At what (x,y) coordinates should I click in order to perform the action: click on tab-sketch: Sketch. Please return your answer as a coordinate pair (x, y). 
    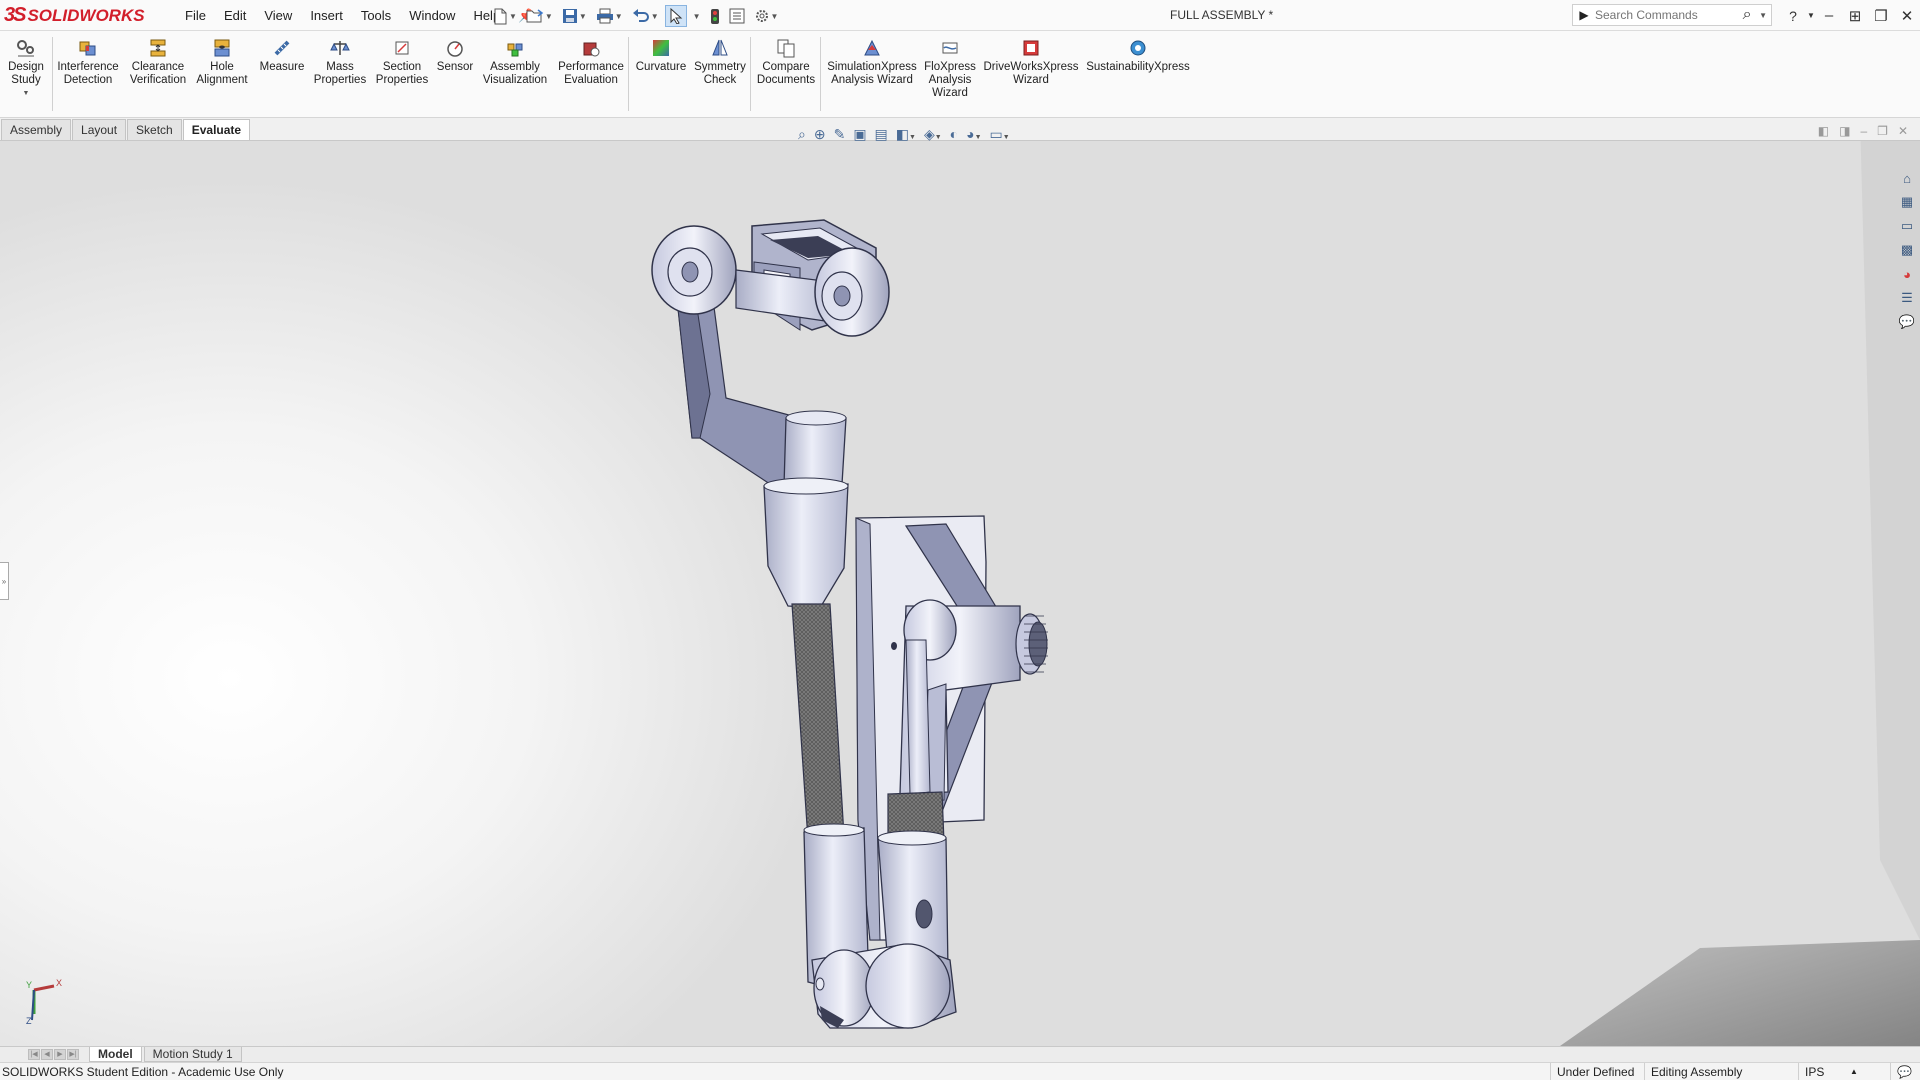
    Looking at the image, I should click on (154, 129).